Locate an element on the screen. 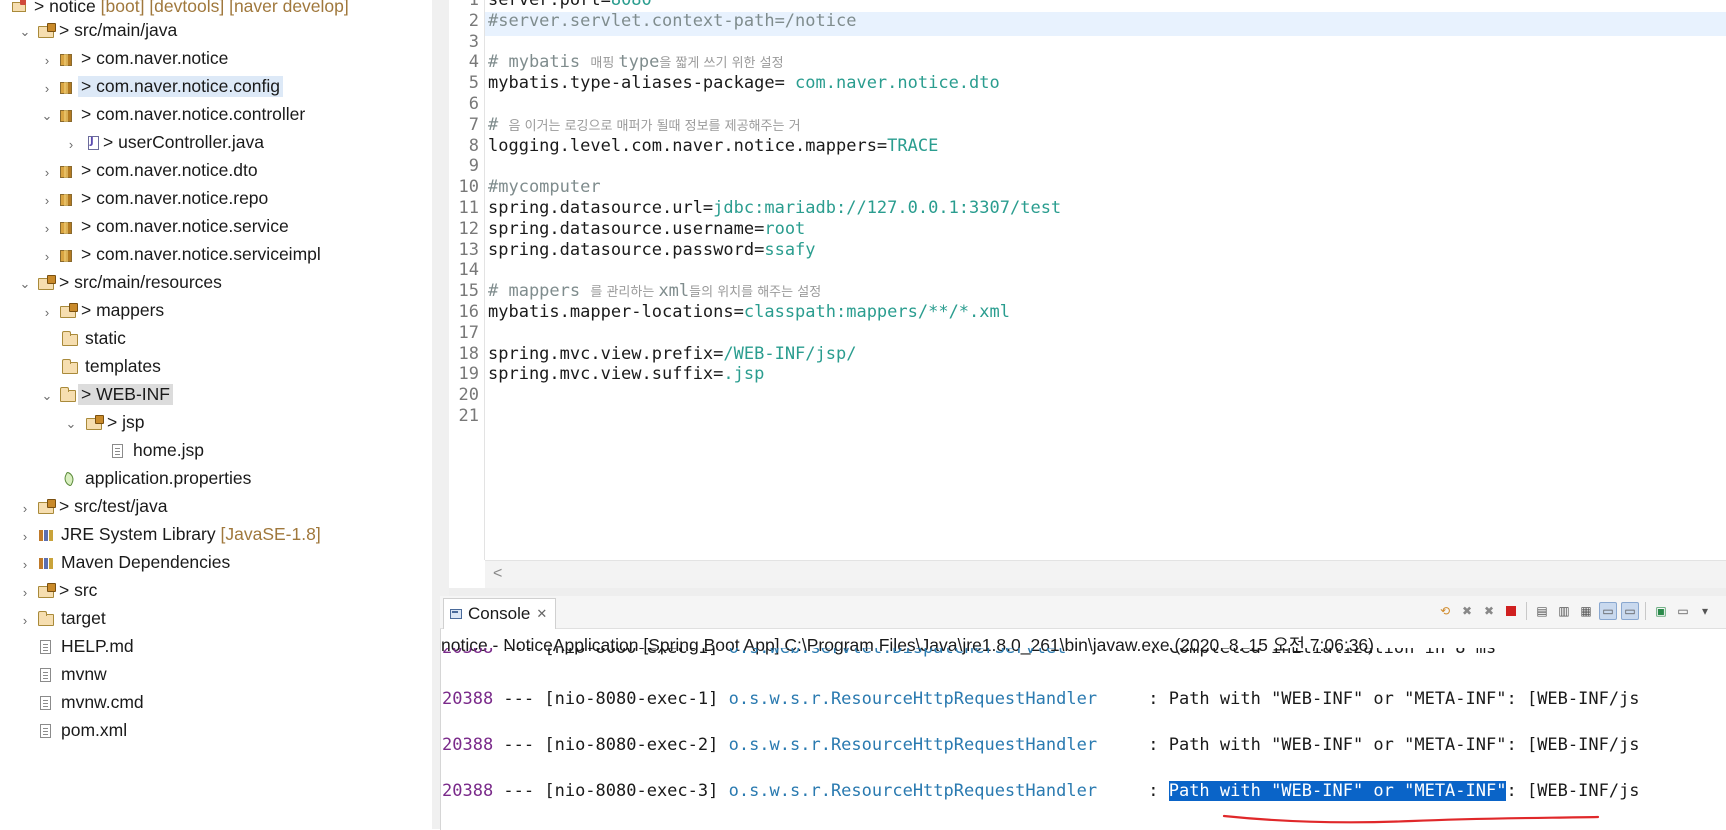 The height and width of the screenshot is (830, 1726). tree-item: templates is located at coordinates (216, 368).